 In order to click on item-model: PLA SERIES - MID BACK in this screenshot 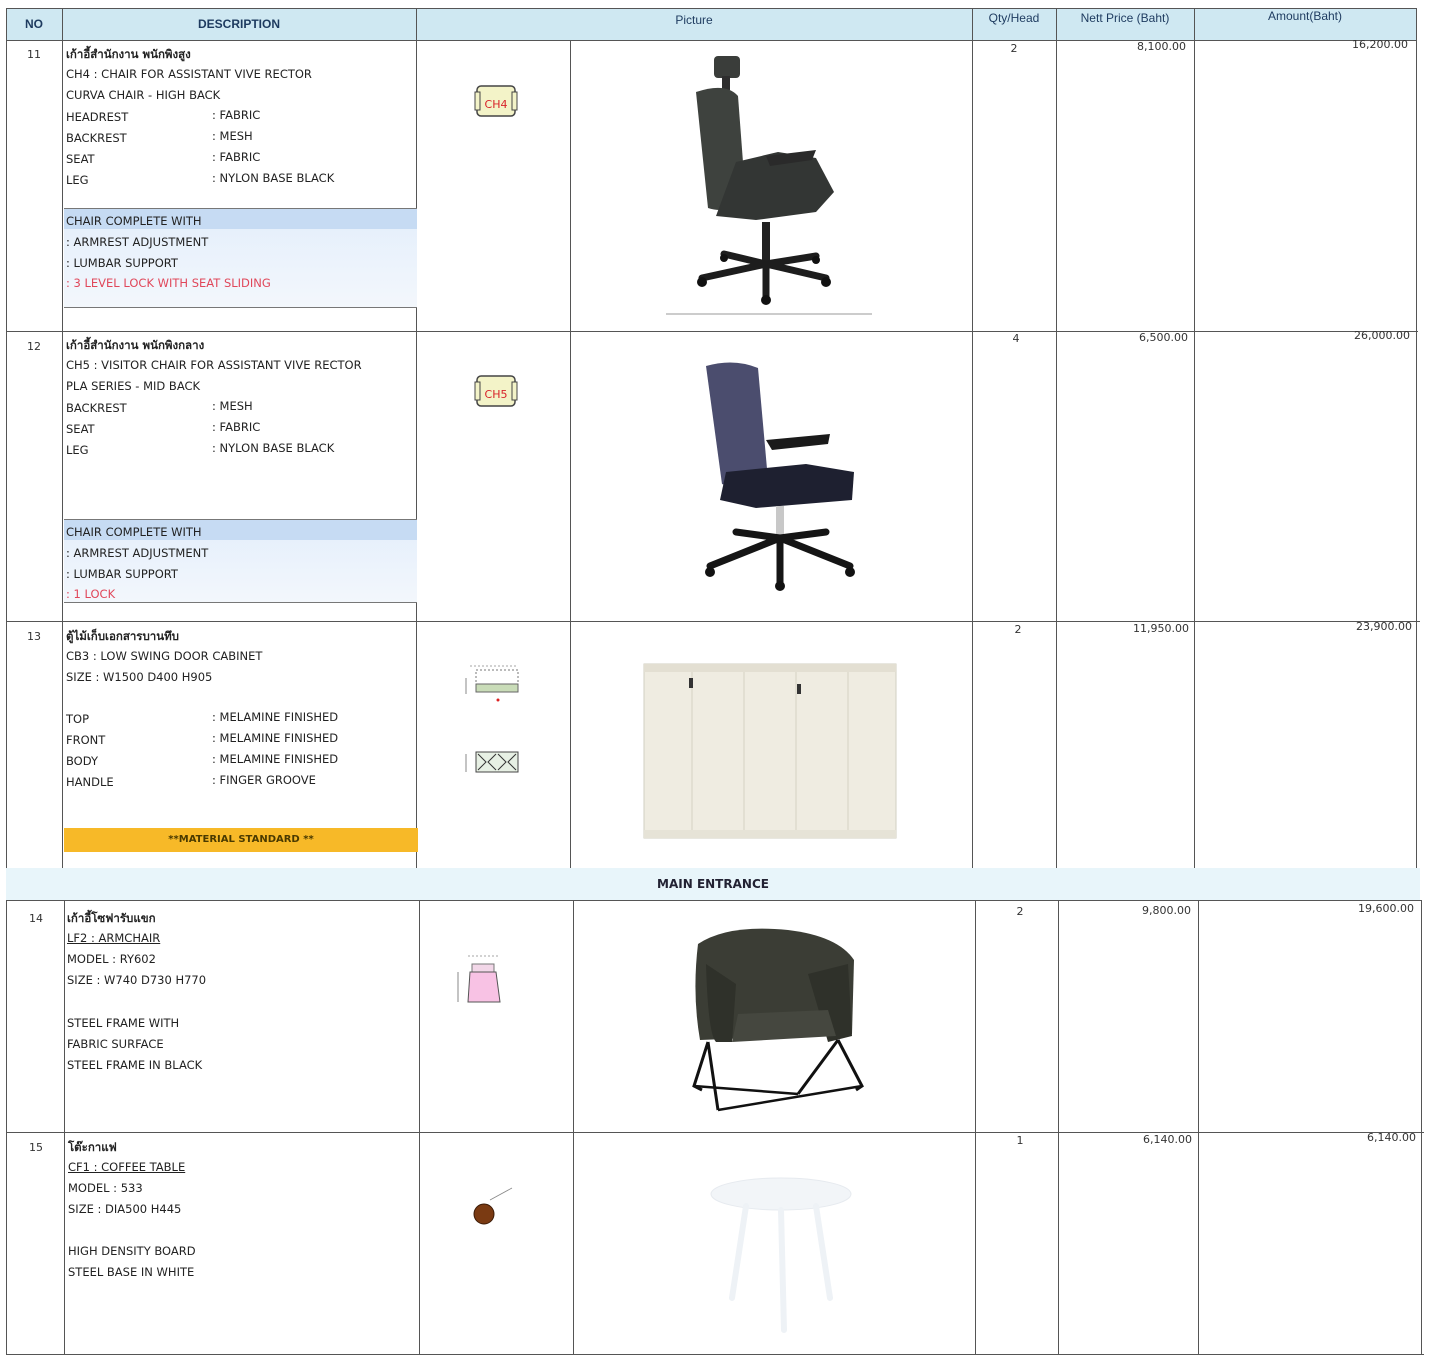, I will do `click(133, 386)`.